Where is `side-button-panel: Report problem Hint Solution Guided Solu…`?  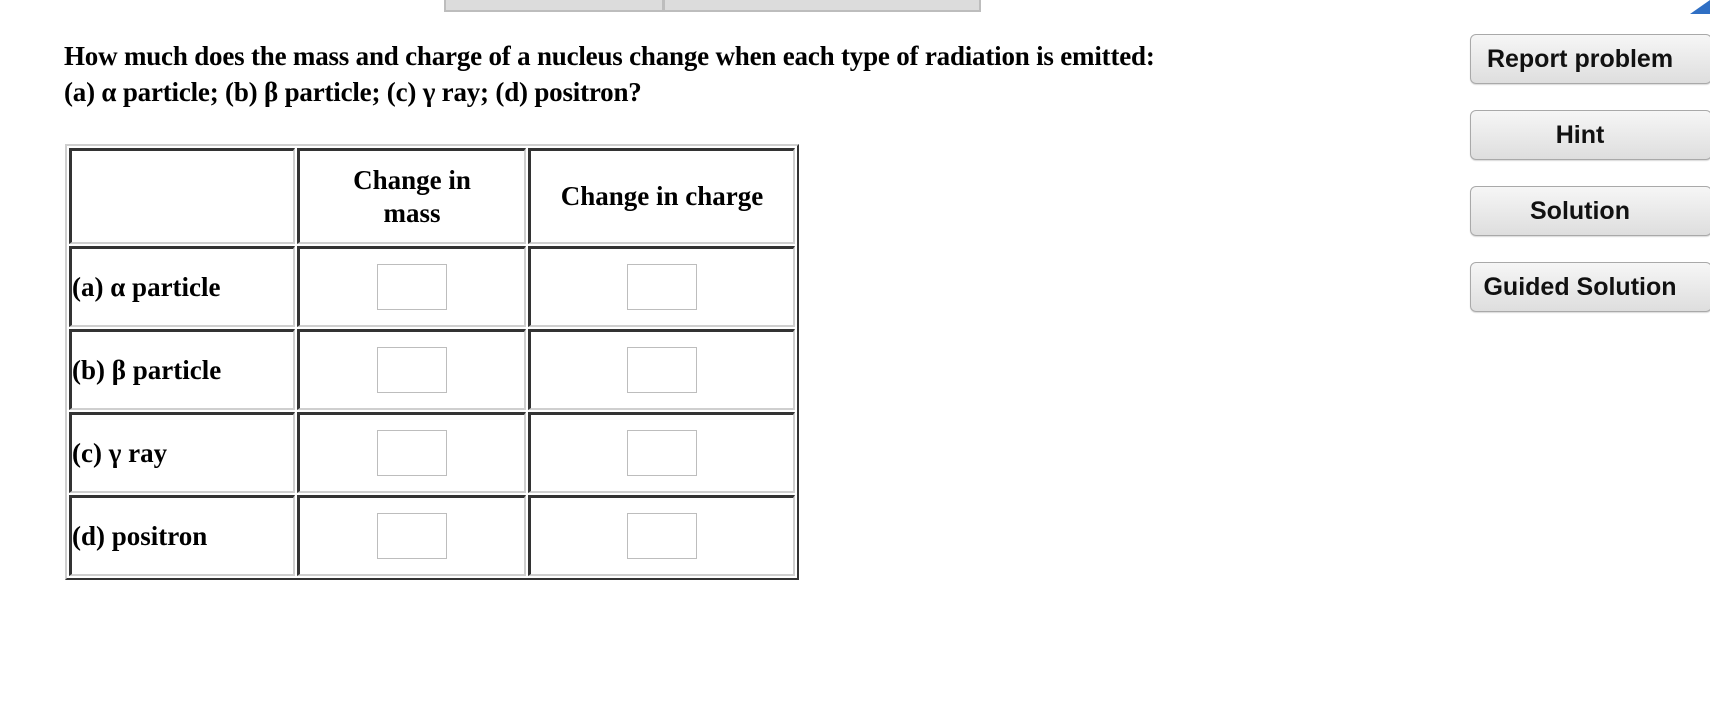 side-button-panel: Report problem Hint Solution Guided Solu… is located at coordinates (1590, 186).